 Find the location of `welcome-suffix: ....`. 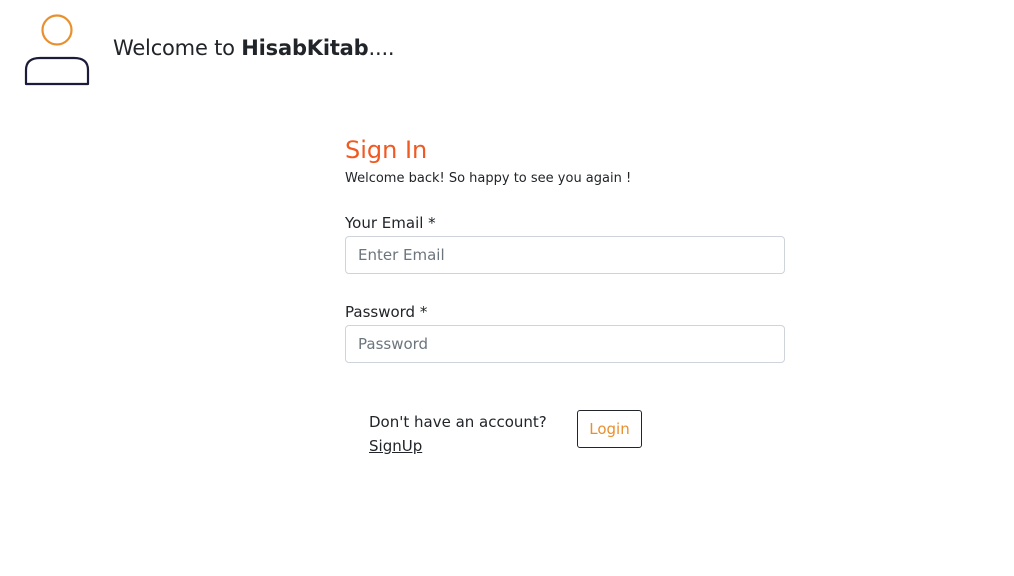

welcome-suffix: .... is located at coordinates (381, 48).